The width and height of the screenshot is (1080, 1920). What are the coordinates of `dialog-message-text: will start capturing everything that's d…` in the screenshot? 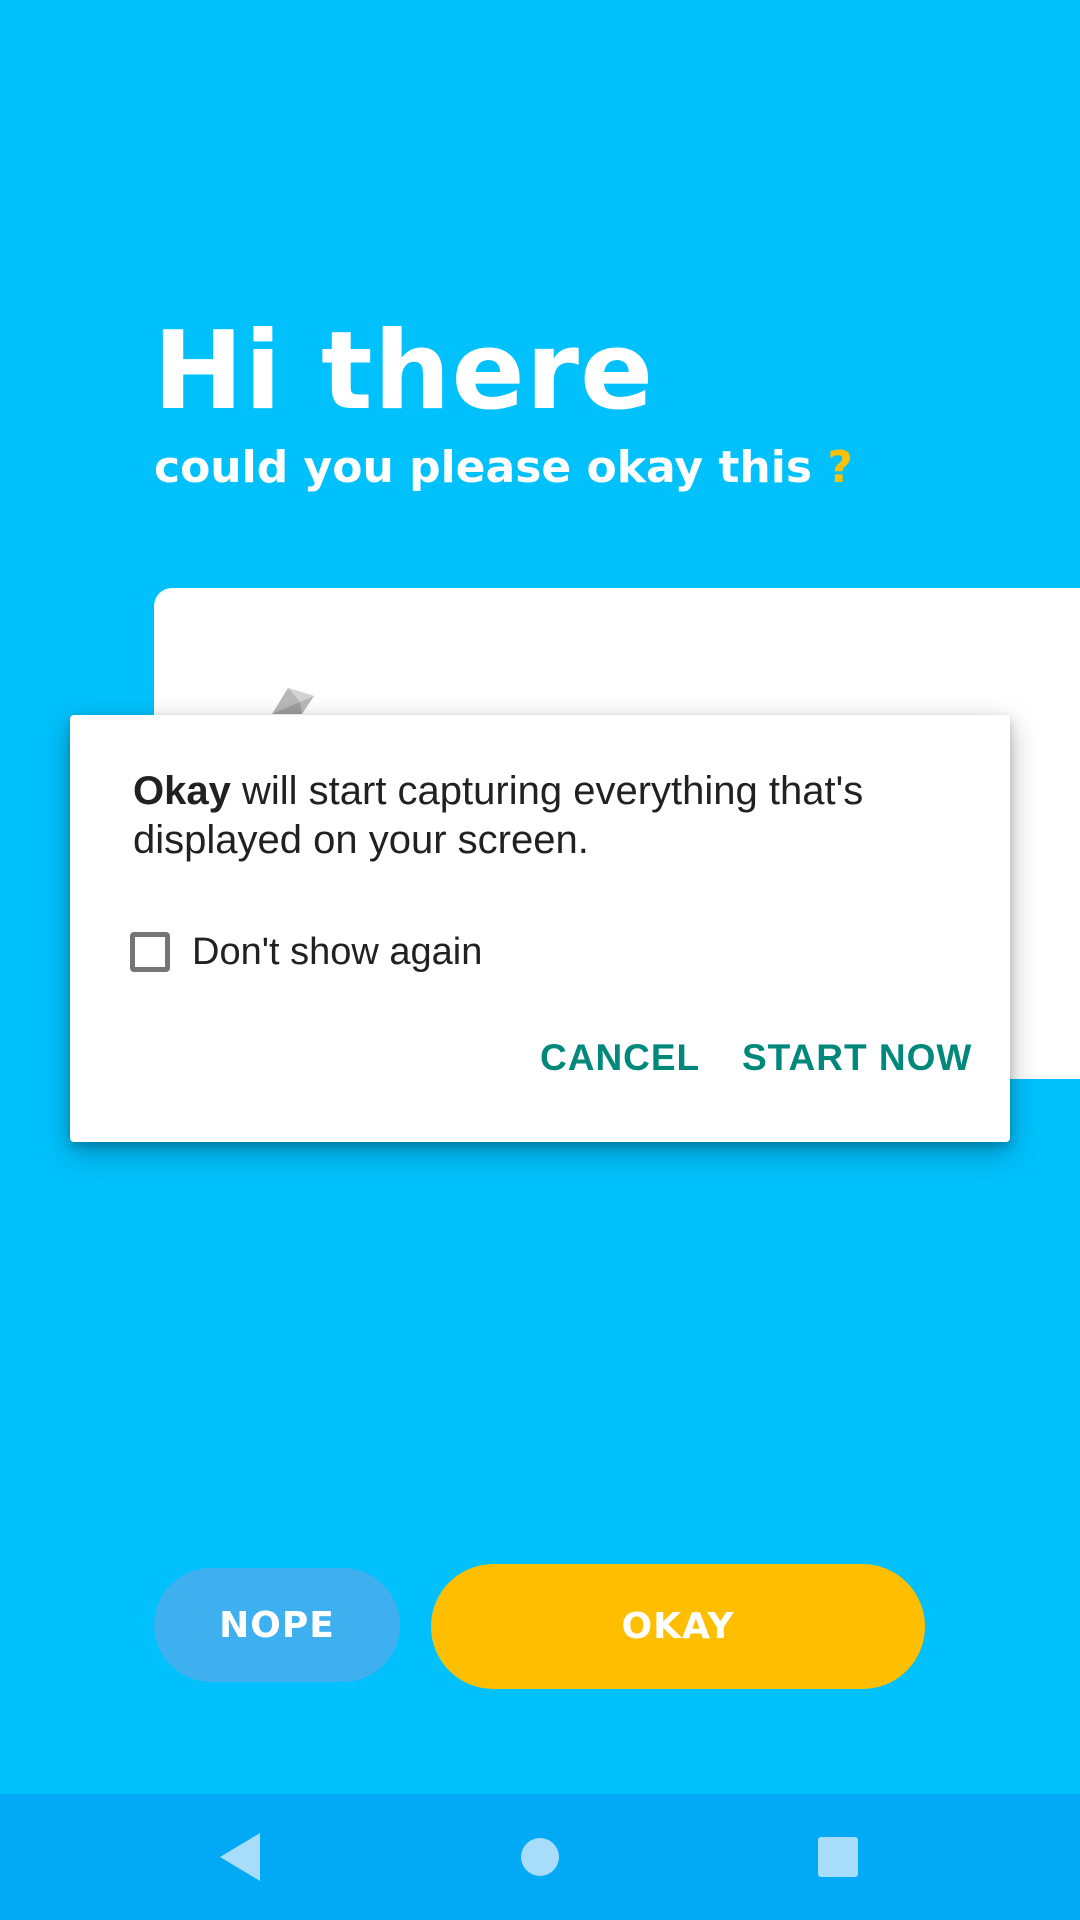 It's located at (498, 815).